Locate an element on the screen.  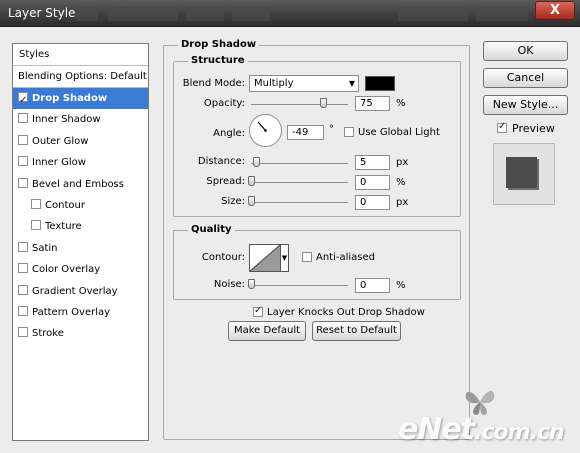
style-item-texture: Texture is located at coordinates (80, 226).